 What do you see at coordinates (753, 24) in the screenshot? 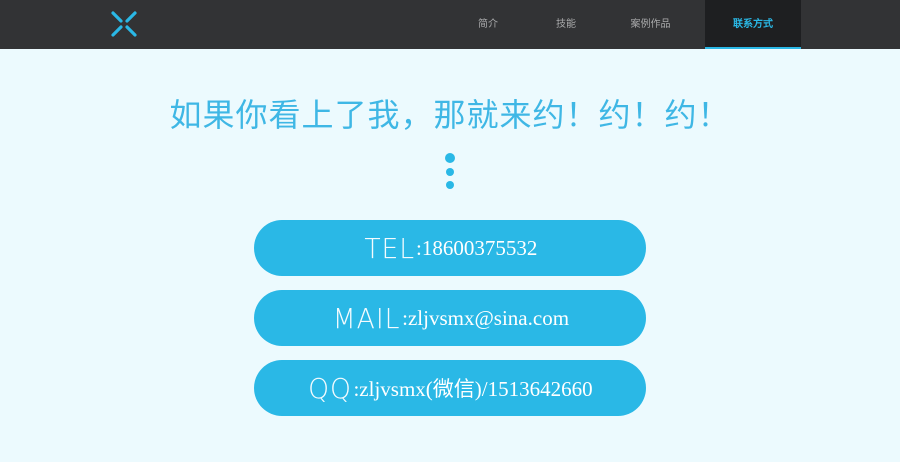
I see `nav-item-contact: 联系方式` at bounding box center [753, 24].